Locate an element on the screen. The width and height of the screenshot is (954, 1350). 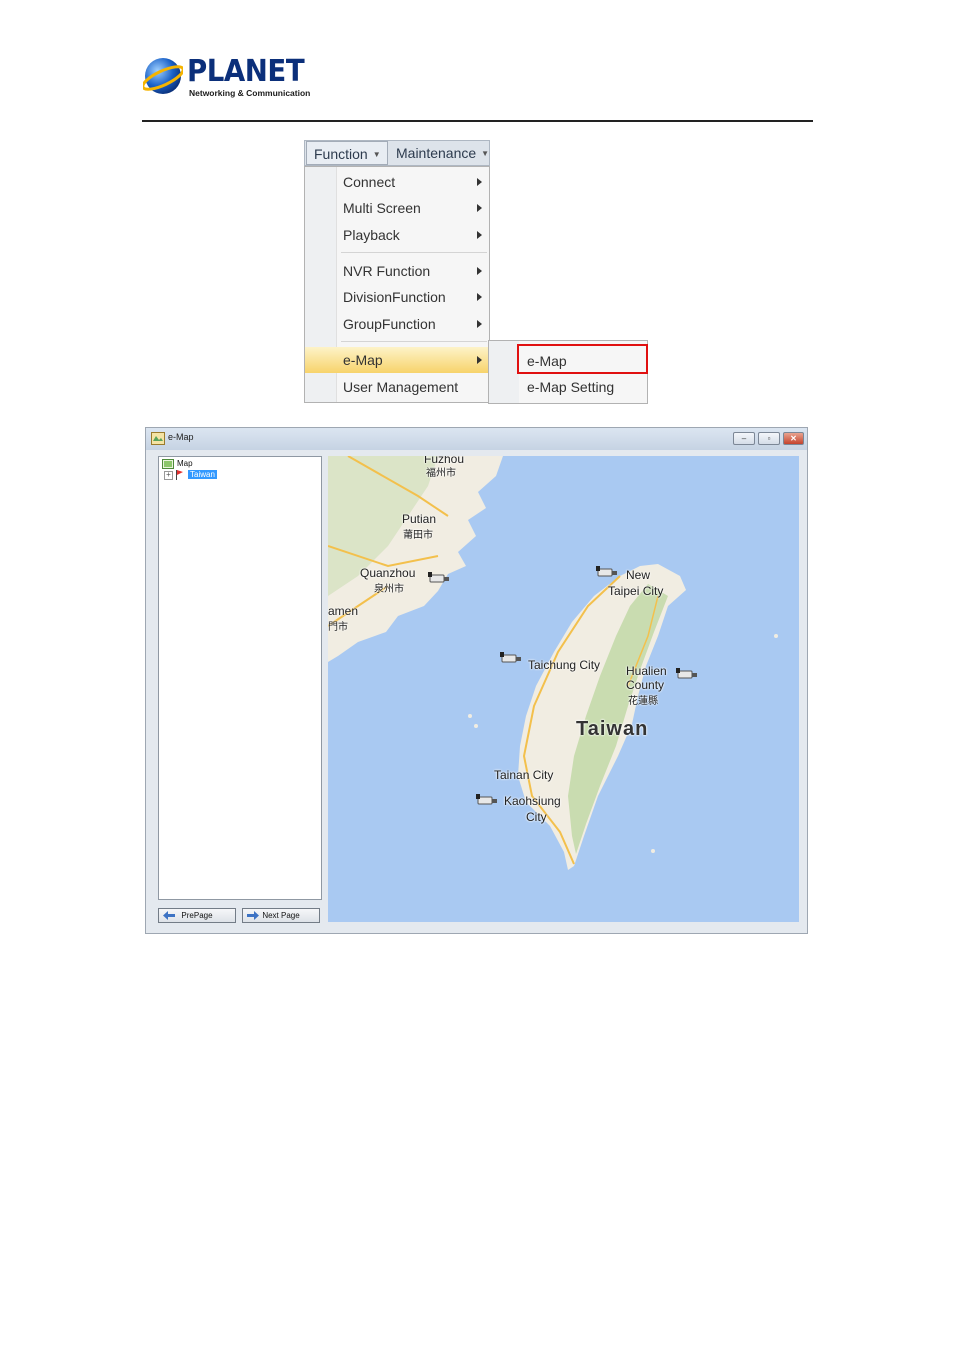
map-label-new-taipei-1: New is located at coordinates (638, 575).